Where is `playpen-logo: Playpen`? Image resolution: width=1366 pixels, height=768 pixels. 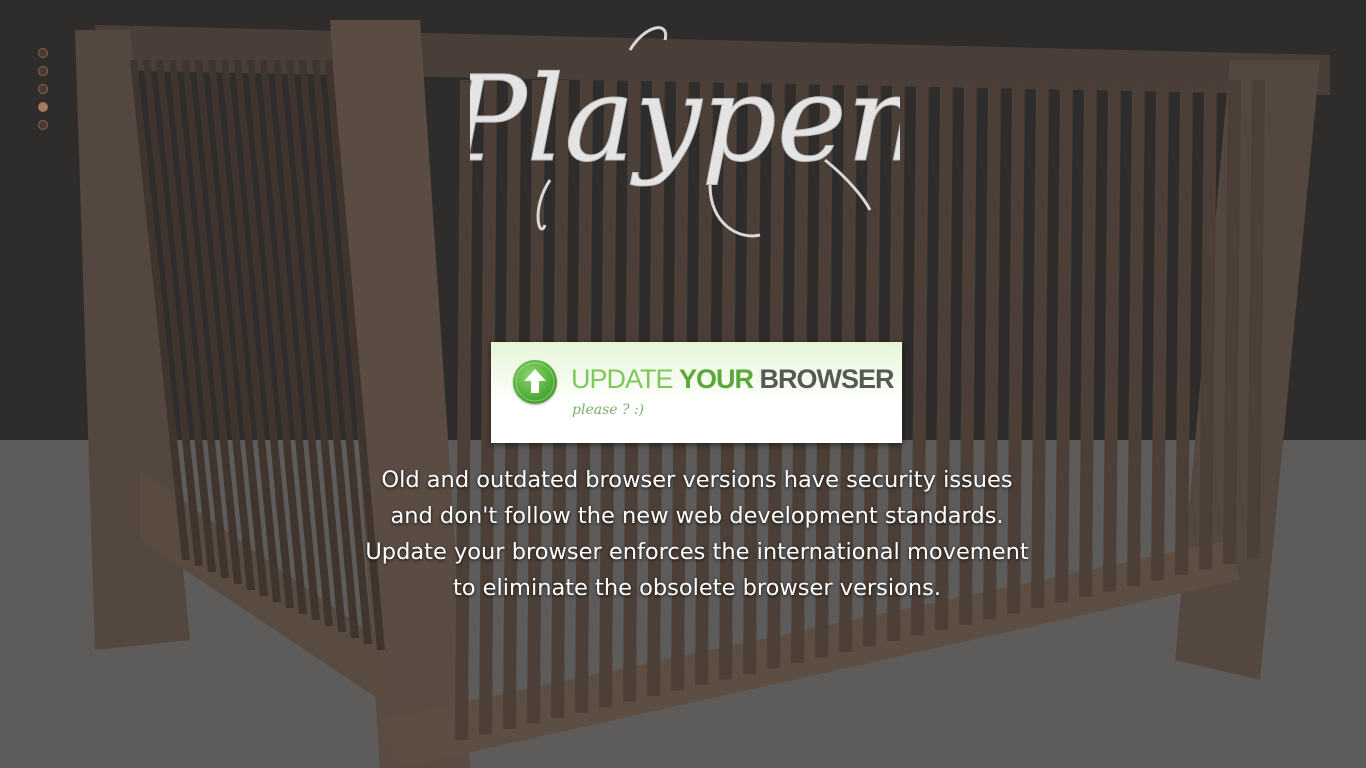 playpen-logo: Playpen is located at coordinates (684, 130).